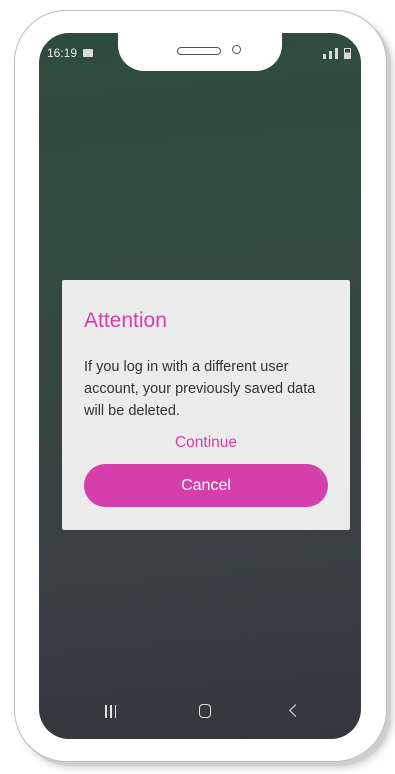 This screenshot has height=774, width=395. What do you see at coordinates (206, 443) in the screenshot?
I see `continue-button: Continue` at bounding box center [206, 443].